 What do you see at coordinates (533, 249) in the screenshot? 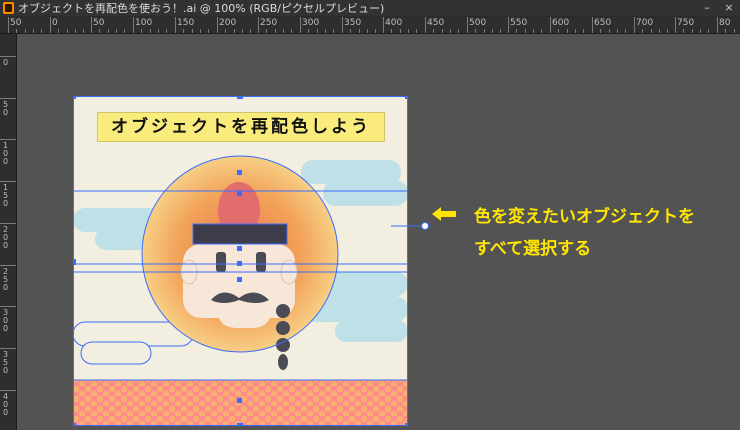
I see `instruction-line-2: すべて選択する` at bounding box center [533, 249].